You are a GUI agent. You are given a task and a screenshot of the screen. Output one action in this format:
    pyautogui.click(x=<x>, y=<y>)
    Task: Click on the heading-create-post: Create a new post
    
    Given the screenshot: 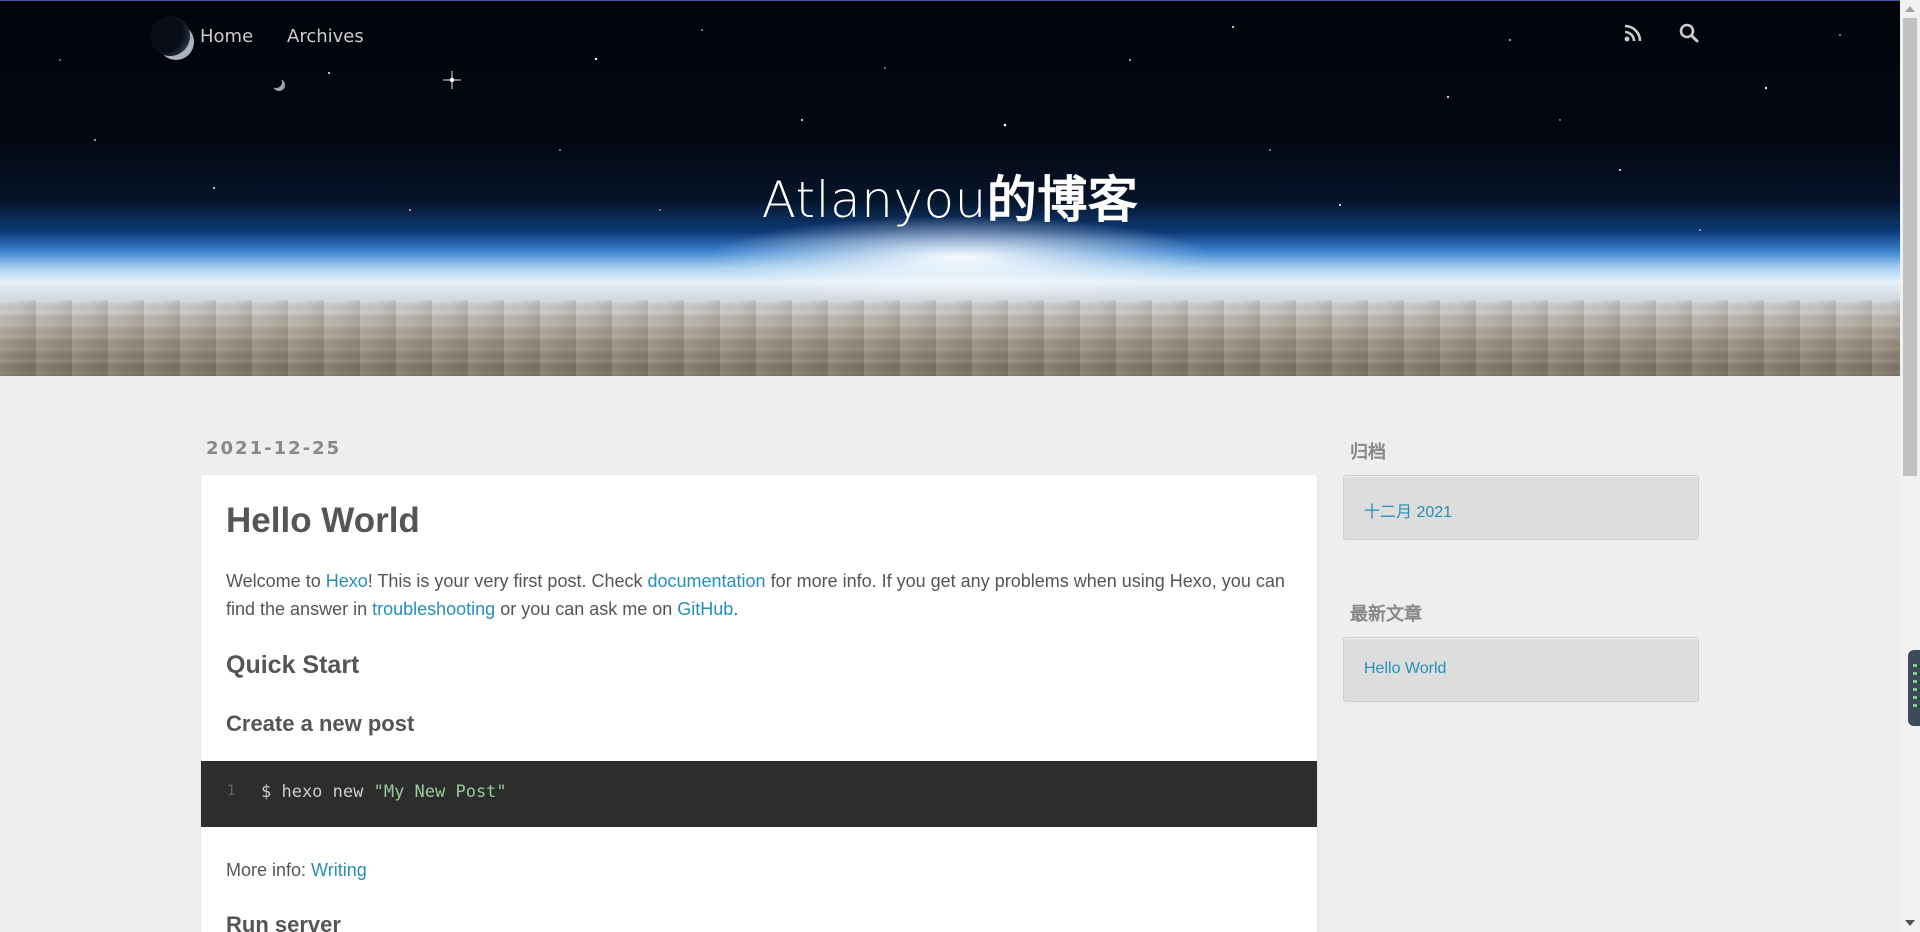 What is the action you would take?
    pyautogui.click(x=320, y=723)
    